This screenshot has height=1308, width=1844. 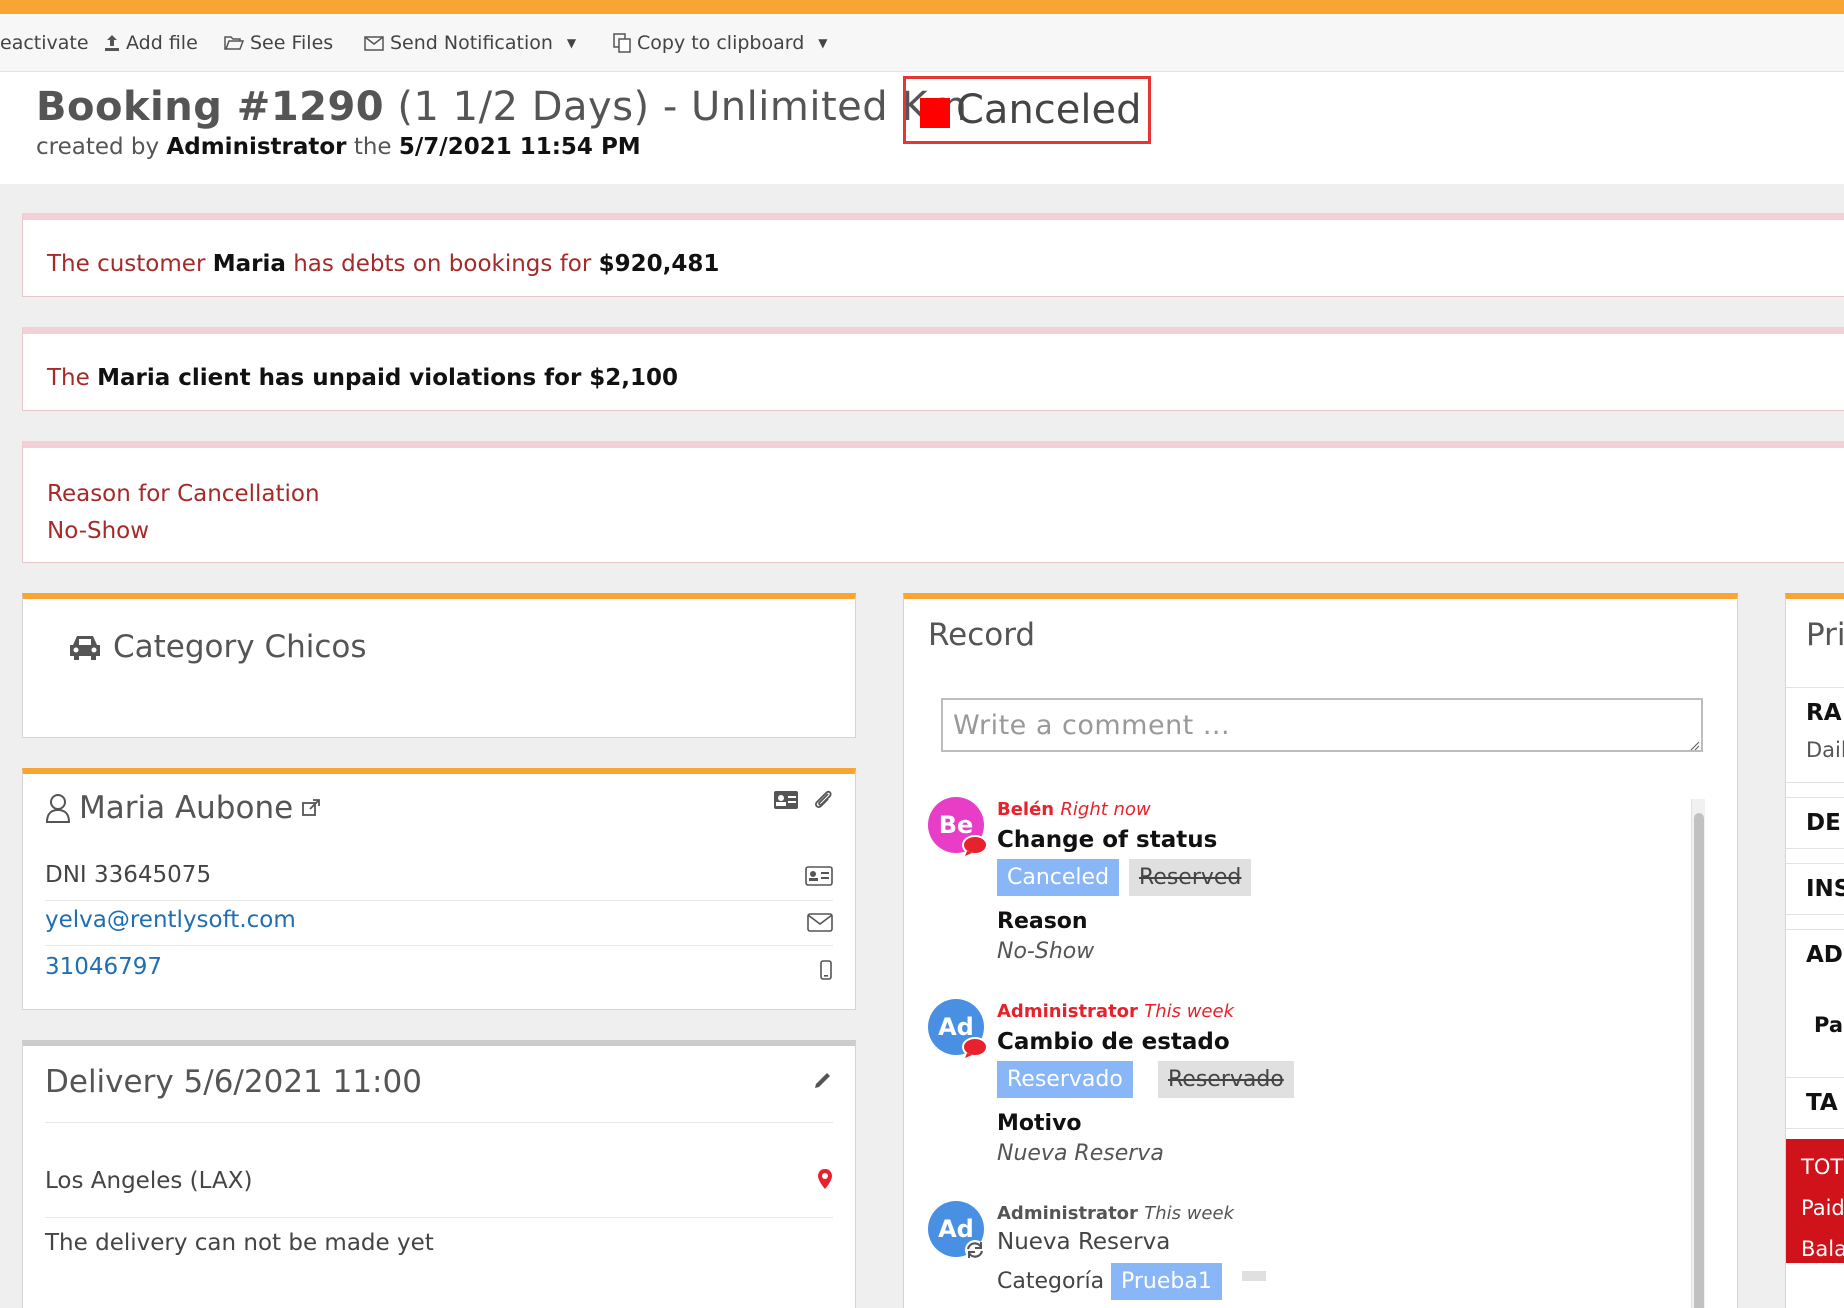 I want to click on entry-value: No-Show, so click(x=1046, y=951).